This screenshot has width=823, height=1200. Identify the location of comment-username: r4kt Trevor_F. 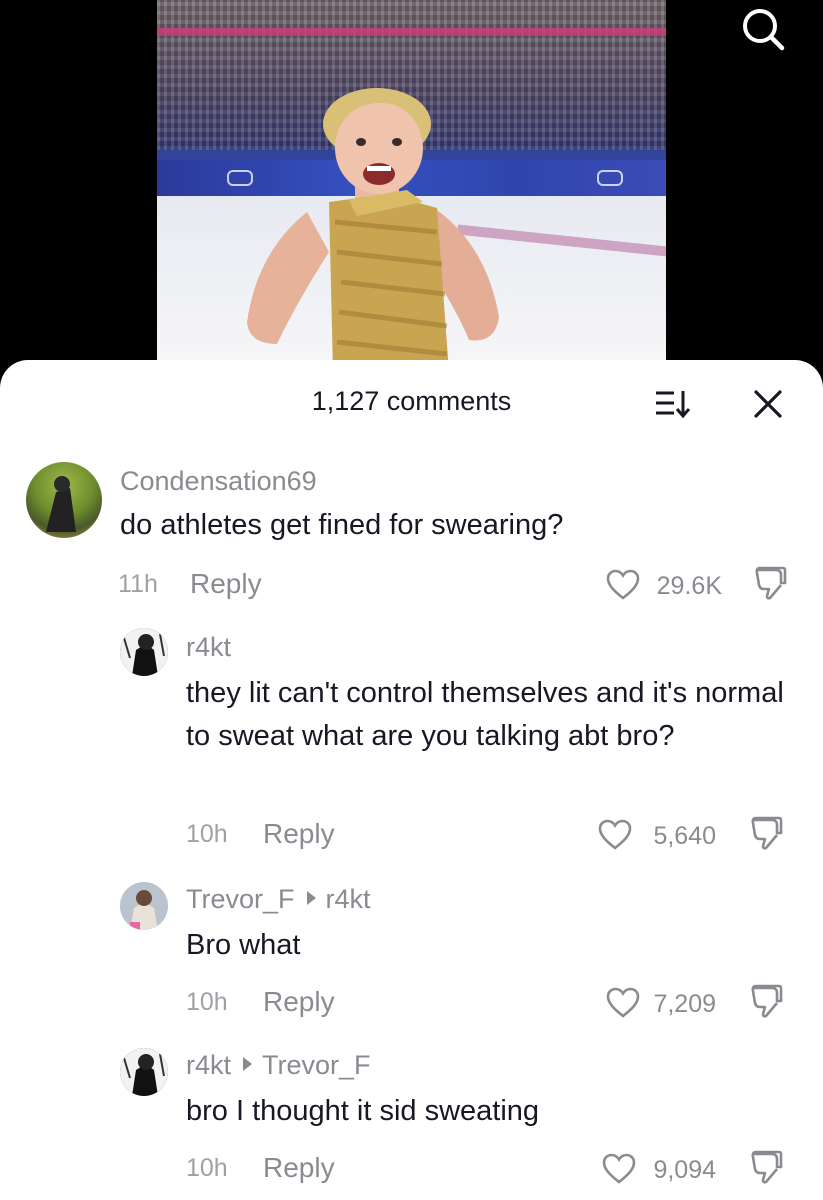
(278, 1065).